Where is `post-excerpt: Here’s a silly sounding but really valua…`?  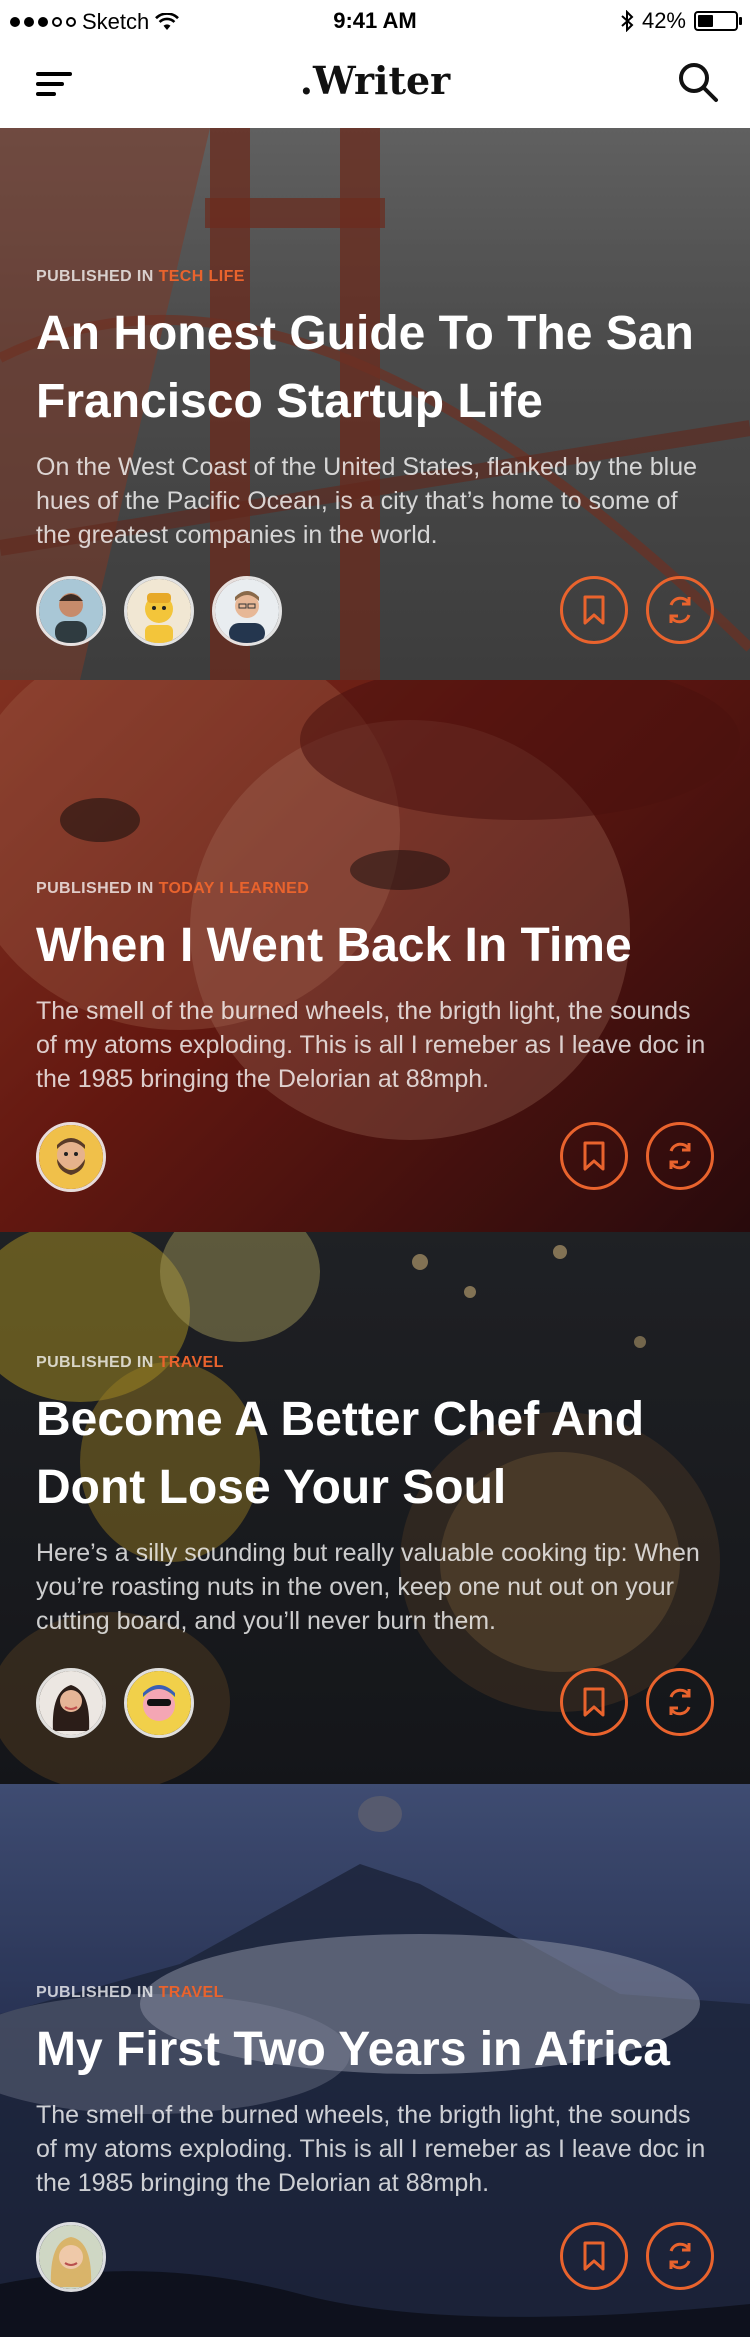 post-excerpt: Here’s a silly sounding but really valua… is located at coordinates (368, 1587).